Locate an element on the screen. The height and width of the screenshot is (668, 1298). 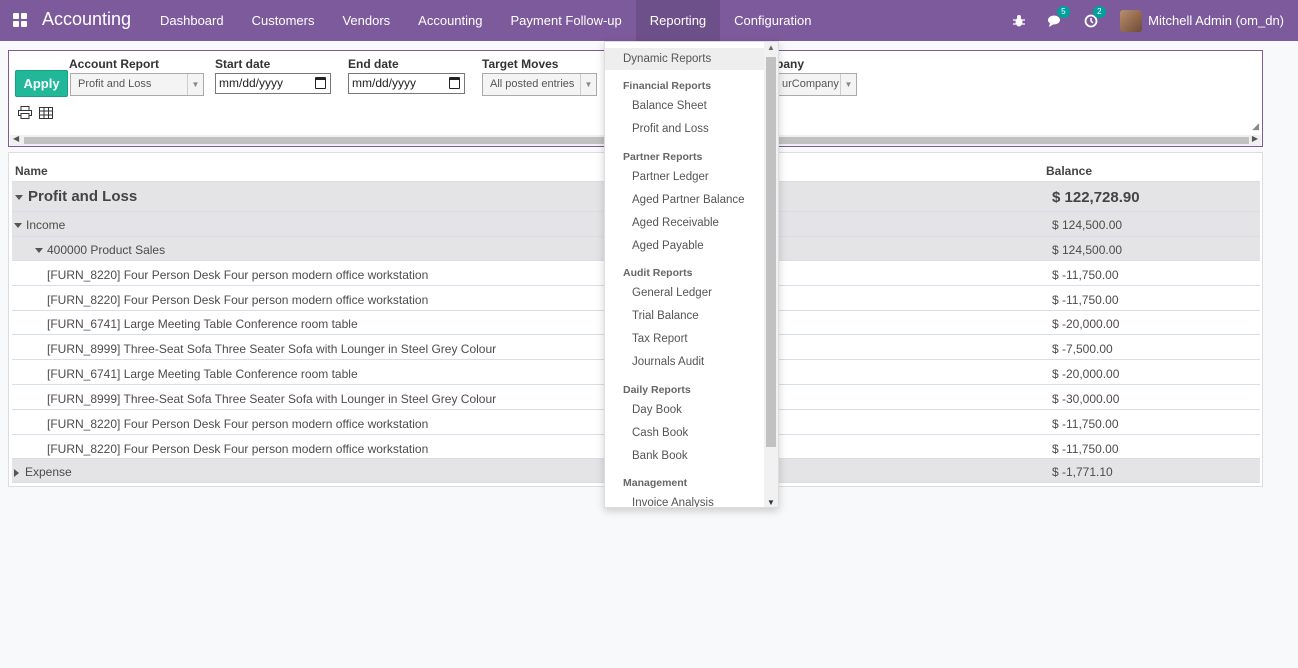
activities-clock-icon: 2 is located at coordinates (1095, 16).